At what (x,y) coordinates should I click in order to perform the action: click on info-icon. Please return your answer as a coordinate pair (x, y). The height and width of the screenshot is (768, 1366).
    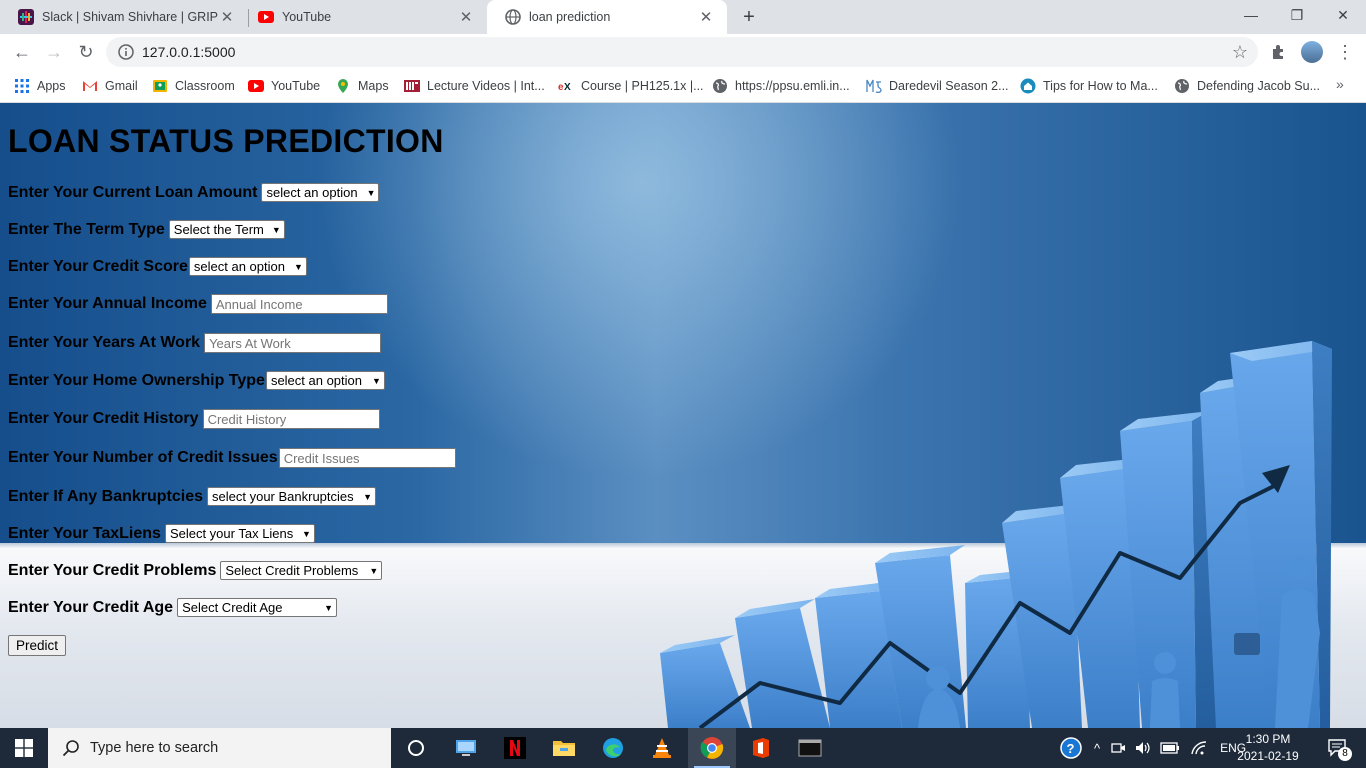
    Looking at the image, I should click on (126, 52).